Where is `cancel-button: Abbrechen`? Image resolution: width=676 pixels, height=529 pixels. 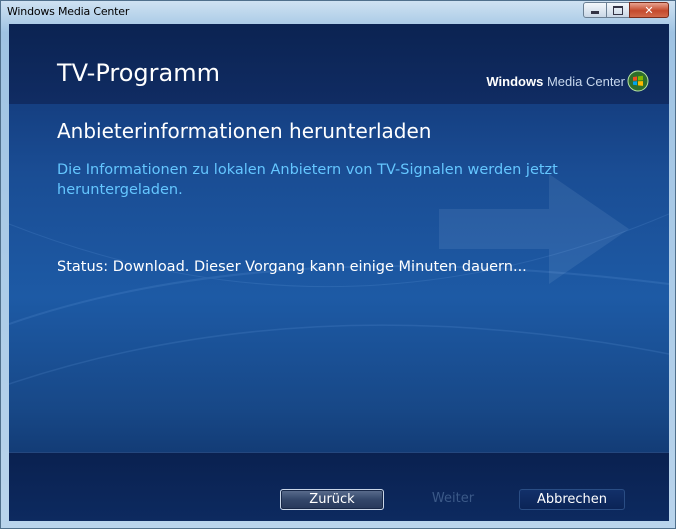 cancel-button: Abbrechen is located at coordinates (572, 499).